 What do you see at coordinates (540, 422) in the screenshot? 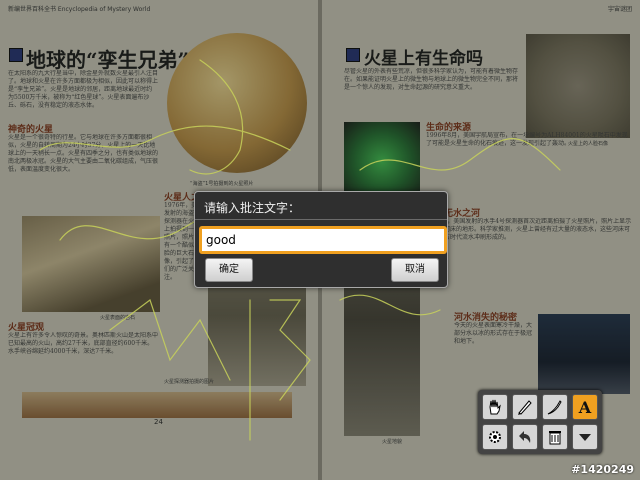
I see `annotation-toolbar: A` at bounding box center [540, 422].